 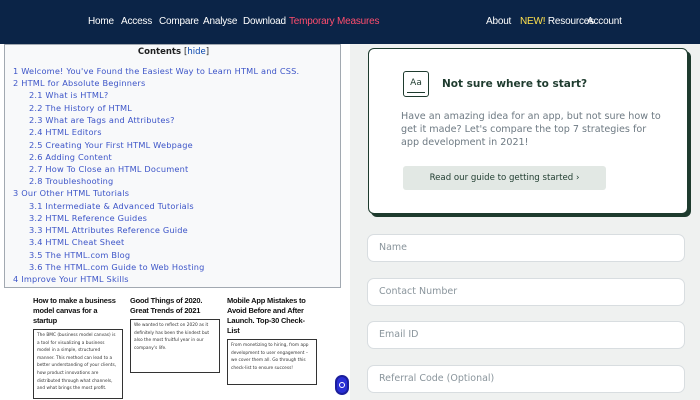 What do you see at coordinates (334, 21) in the screenshot?
I see `nav-temporary-measures-link: Temporary Measures` at bounding box center [334, 21].